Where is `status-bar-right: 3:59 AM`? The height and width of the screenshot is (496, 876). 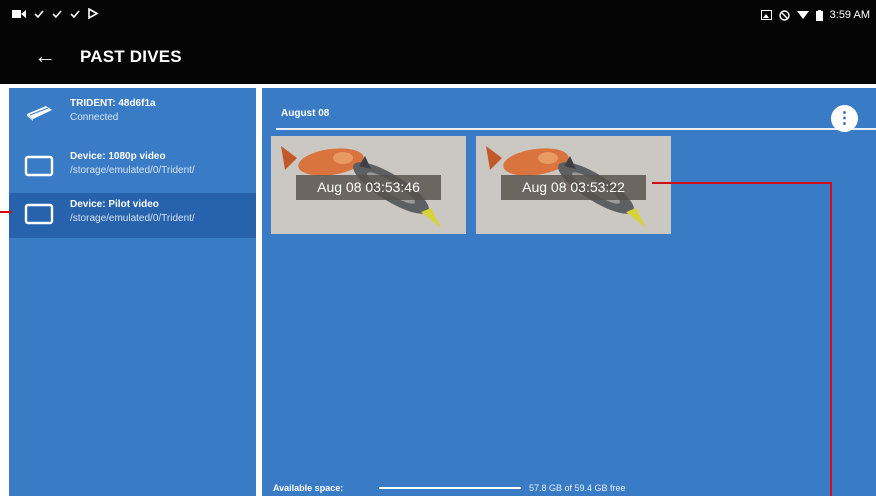
status-bar-right: 3:59 AM is located at coordinates (815, 15).